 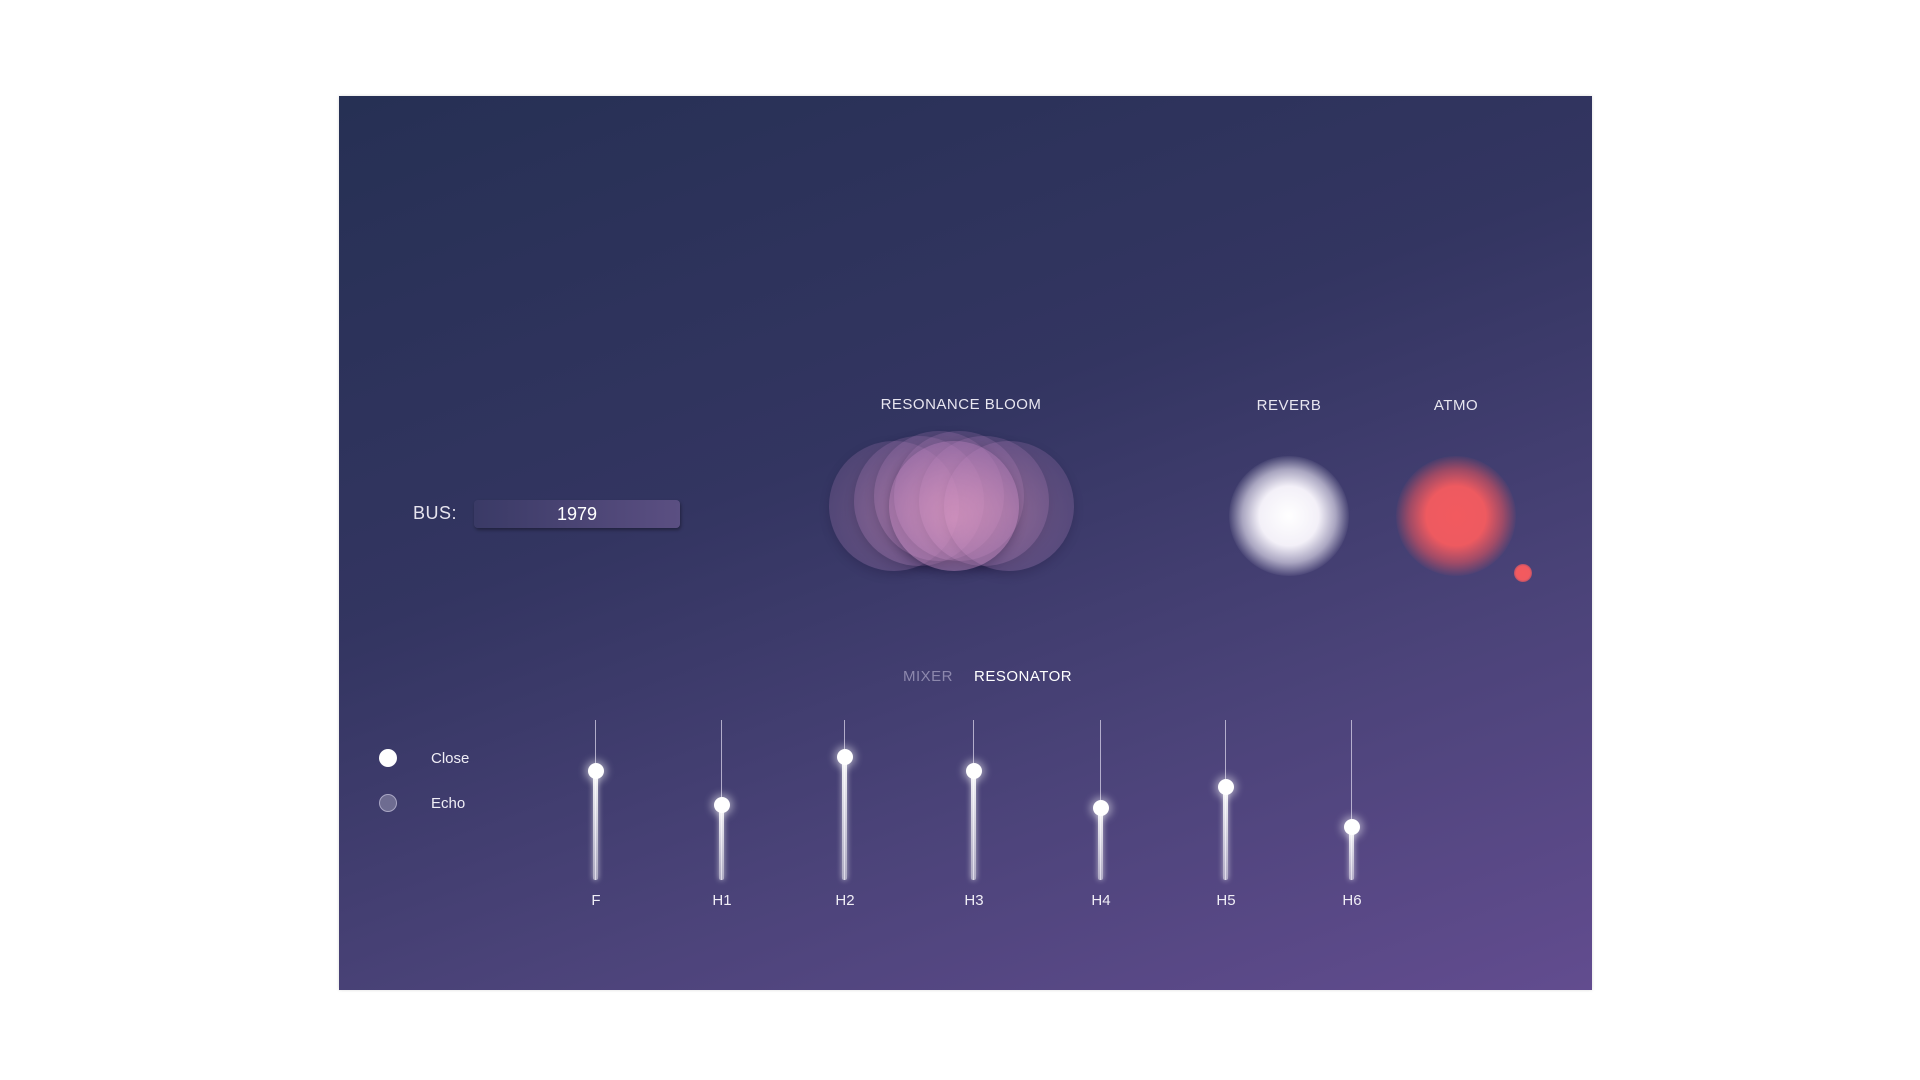 What do you see at coordinates (448, 803) in the screenshot?
I see `mode-echo-label: Echo` at bounding box center [448, 803].